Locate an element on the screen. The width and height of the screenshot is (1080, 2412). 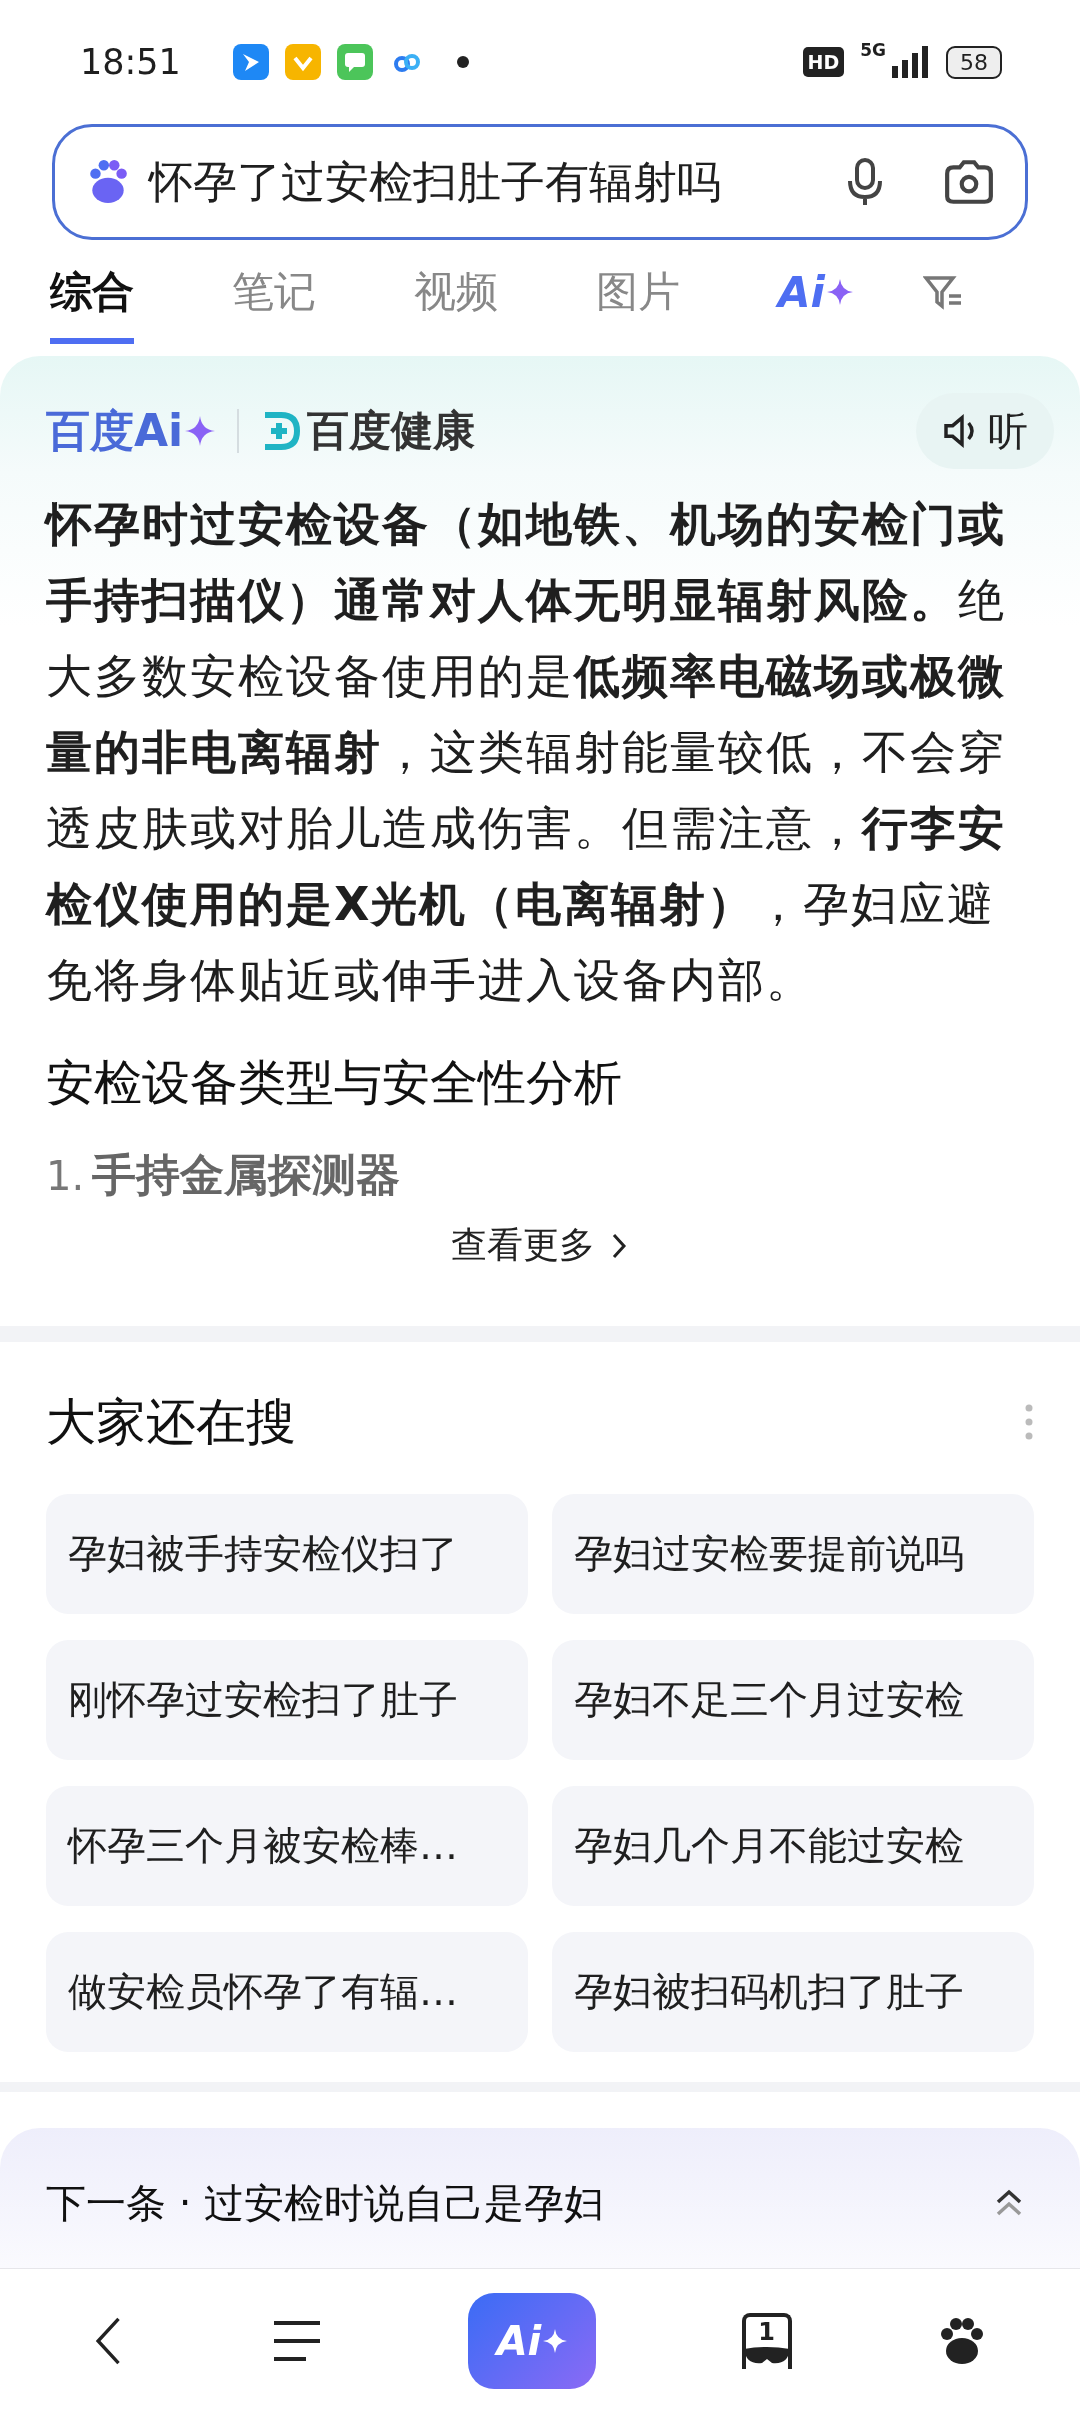
dot-icon is located at coordinates (462, 62).